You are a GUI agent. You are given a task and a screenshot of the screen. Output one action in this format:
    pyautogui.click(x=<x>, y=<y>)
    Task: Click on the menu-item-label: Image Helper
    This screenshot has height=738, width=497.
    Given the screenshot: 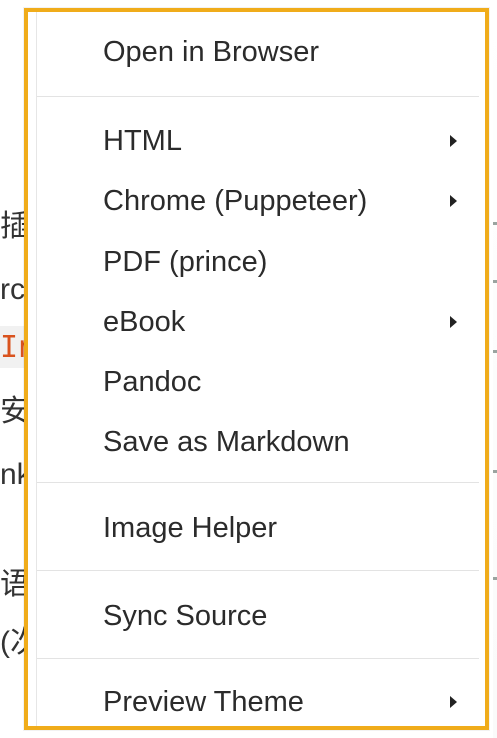 What is the action you would take?
    pyautogui.click(x=190, y=527)
    